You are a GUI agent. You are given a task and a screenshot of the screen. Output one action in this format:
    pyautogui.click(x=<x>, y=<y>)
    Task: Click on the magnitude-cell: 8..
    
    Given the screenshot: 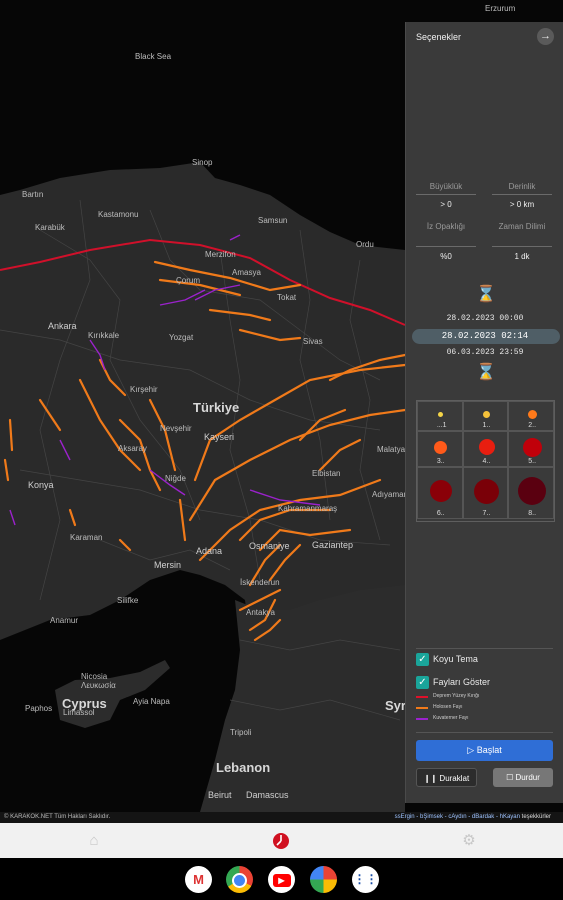 What is the action you would take?
    pyautogui.click(x=531, y=493)
    